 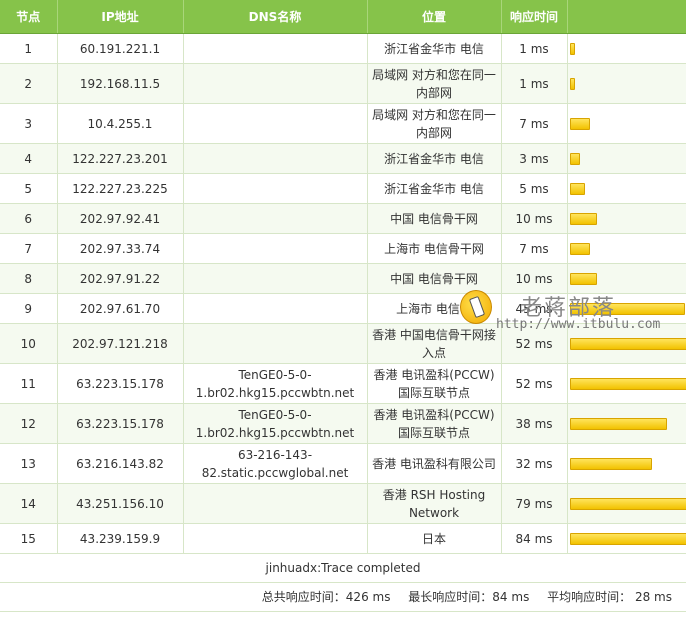 What do you see at coordinates (29, 17) in the screenshot?
I see `header-node: 节点` at bounding box center [29, 17].